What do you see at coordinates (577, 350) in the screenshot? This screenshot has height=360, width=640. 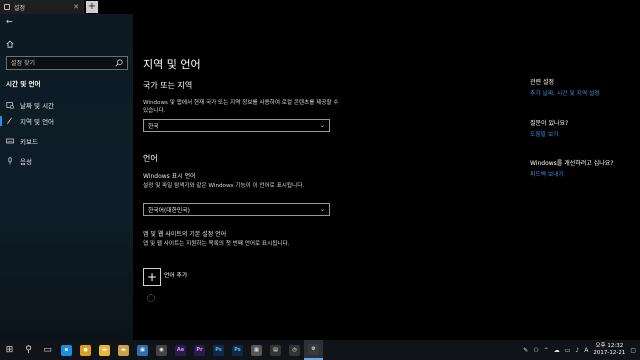 I see `volume-icon: ♪` at bounding box center [577, 350].